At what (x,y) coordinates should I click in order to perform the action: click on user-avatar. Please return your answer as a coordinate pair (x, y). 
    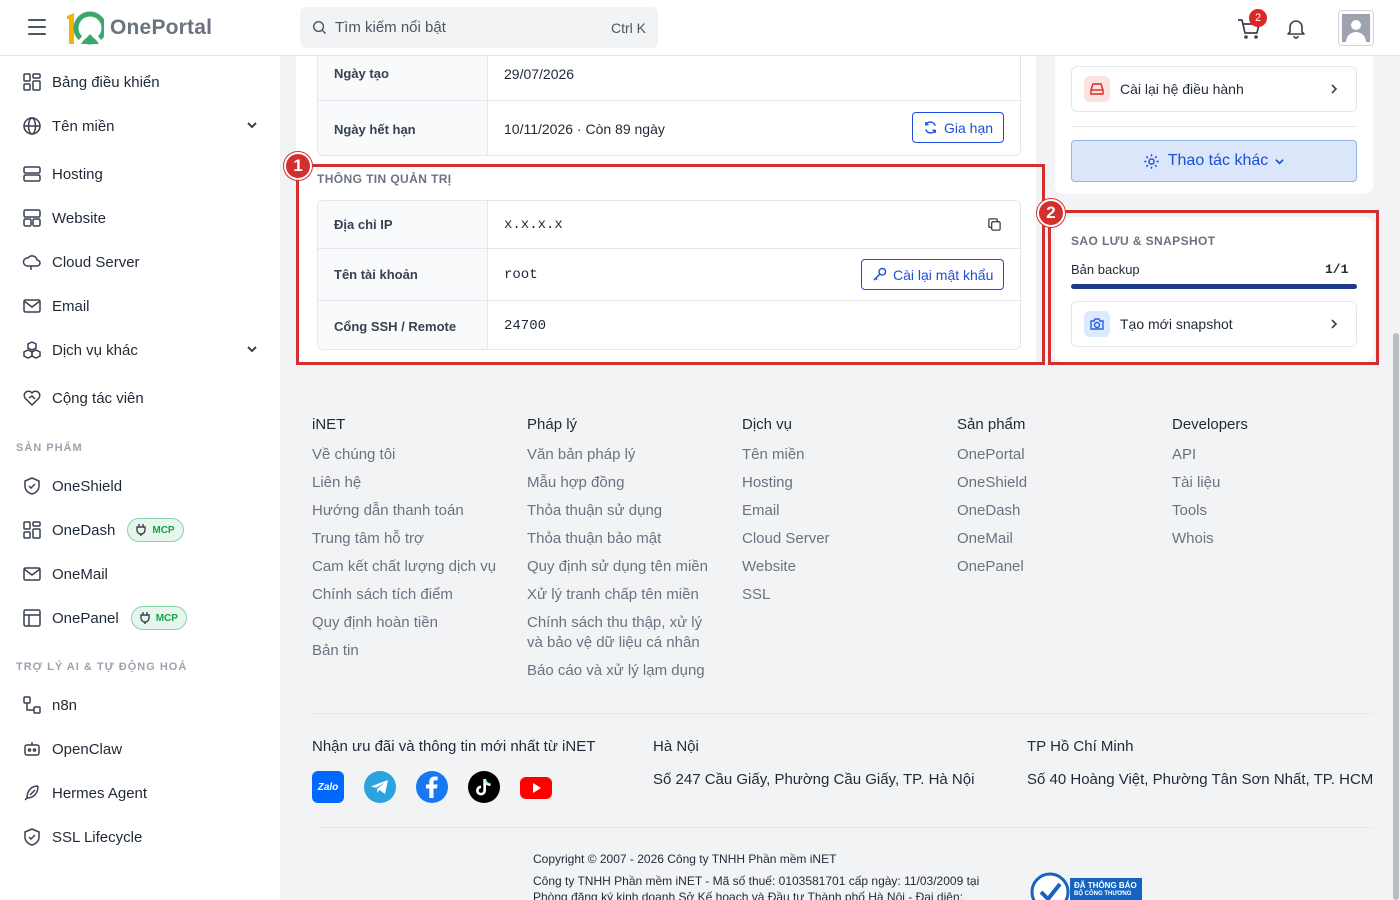
    Looking at the image, I should click on (1356, 28).